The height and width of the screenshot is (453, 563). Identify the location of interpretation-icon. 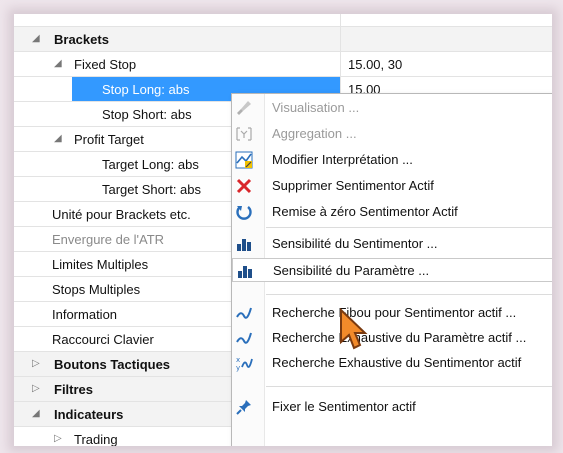
(244, 160).